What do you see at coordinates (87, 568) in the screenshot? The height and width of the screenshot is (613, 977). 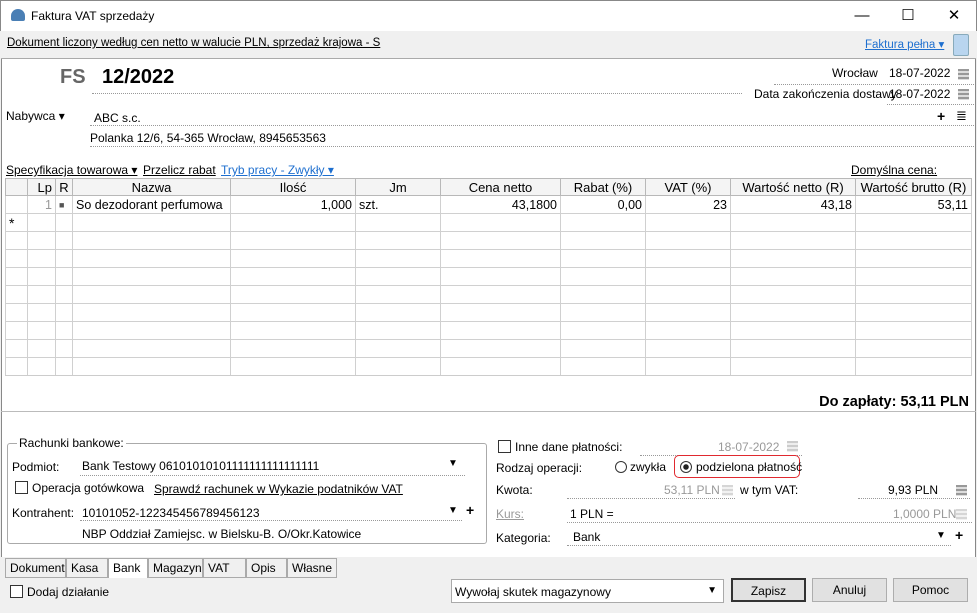 I see `tab-kasa: Kasa` at bounding box center [87, 568].